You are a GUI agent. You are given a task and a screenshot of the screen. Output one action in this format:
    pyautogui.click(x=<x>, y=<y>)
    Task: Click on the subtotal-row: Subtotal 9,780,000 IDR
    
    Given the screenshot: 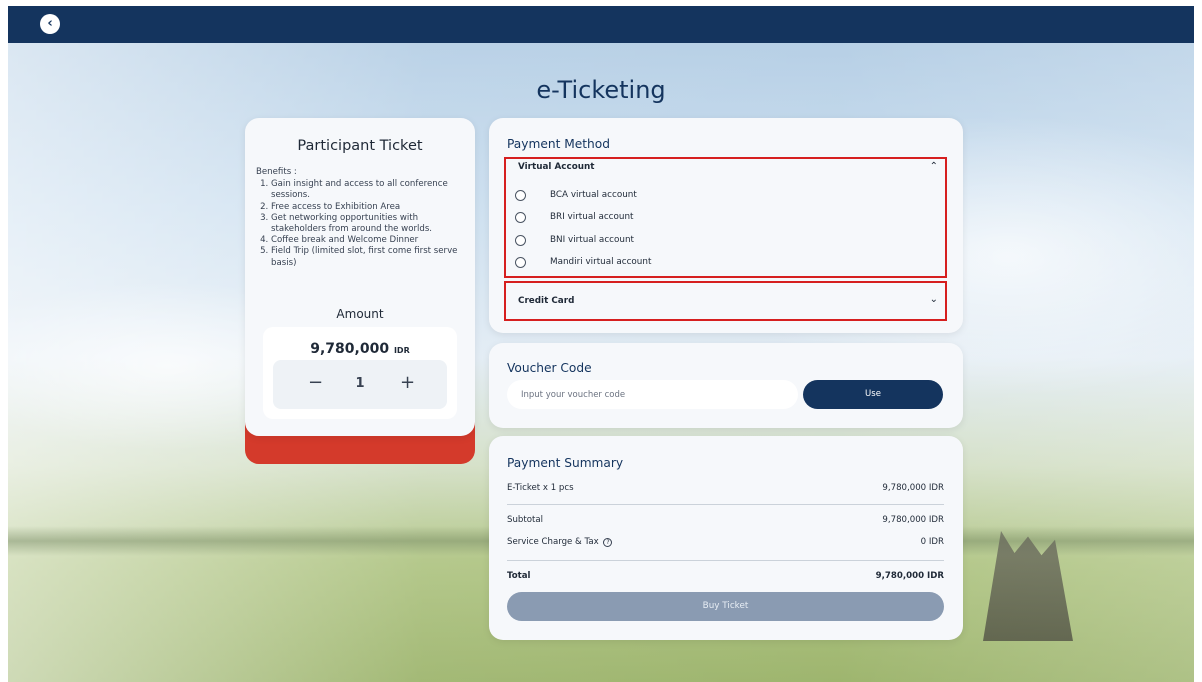 What is the action you would take?
    pyautogui.click(x=725, y=521)
    